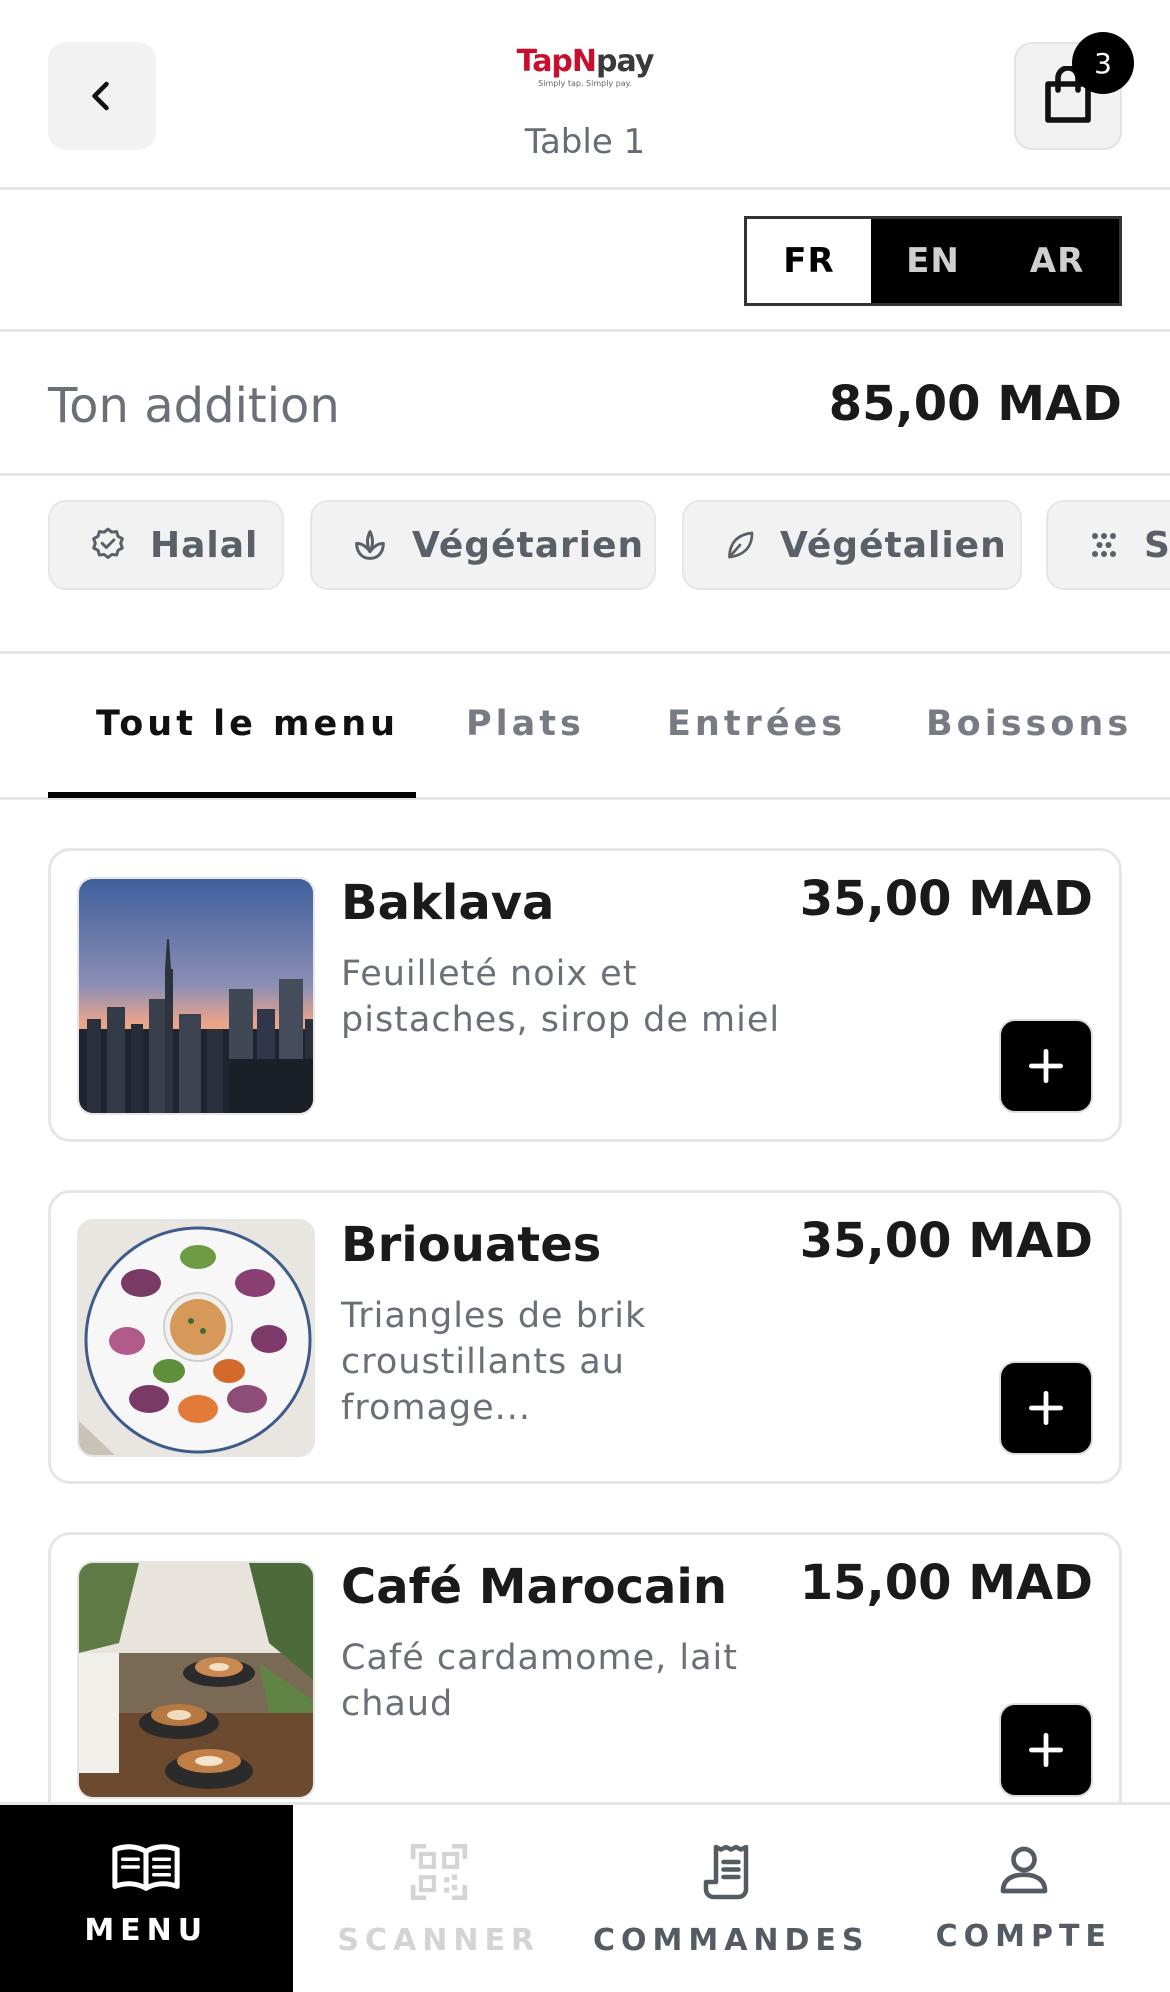 This screenshot has height=1992, width=1170. Describe the element at coordinates (741, 545) in the screenshot. I see `leaf-icon` at that location.